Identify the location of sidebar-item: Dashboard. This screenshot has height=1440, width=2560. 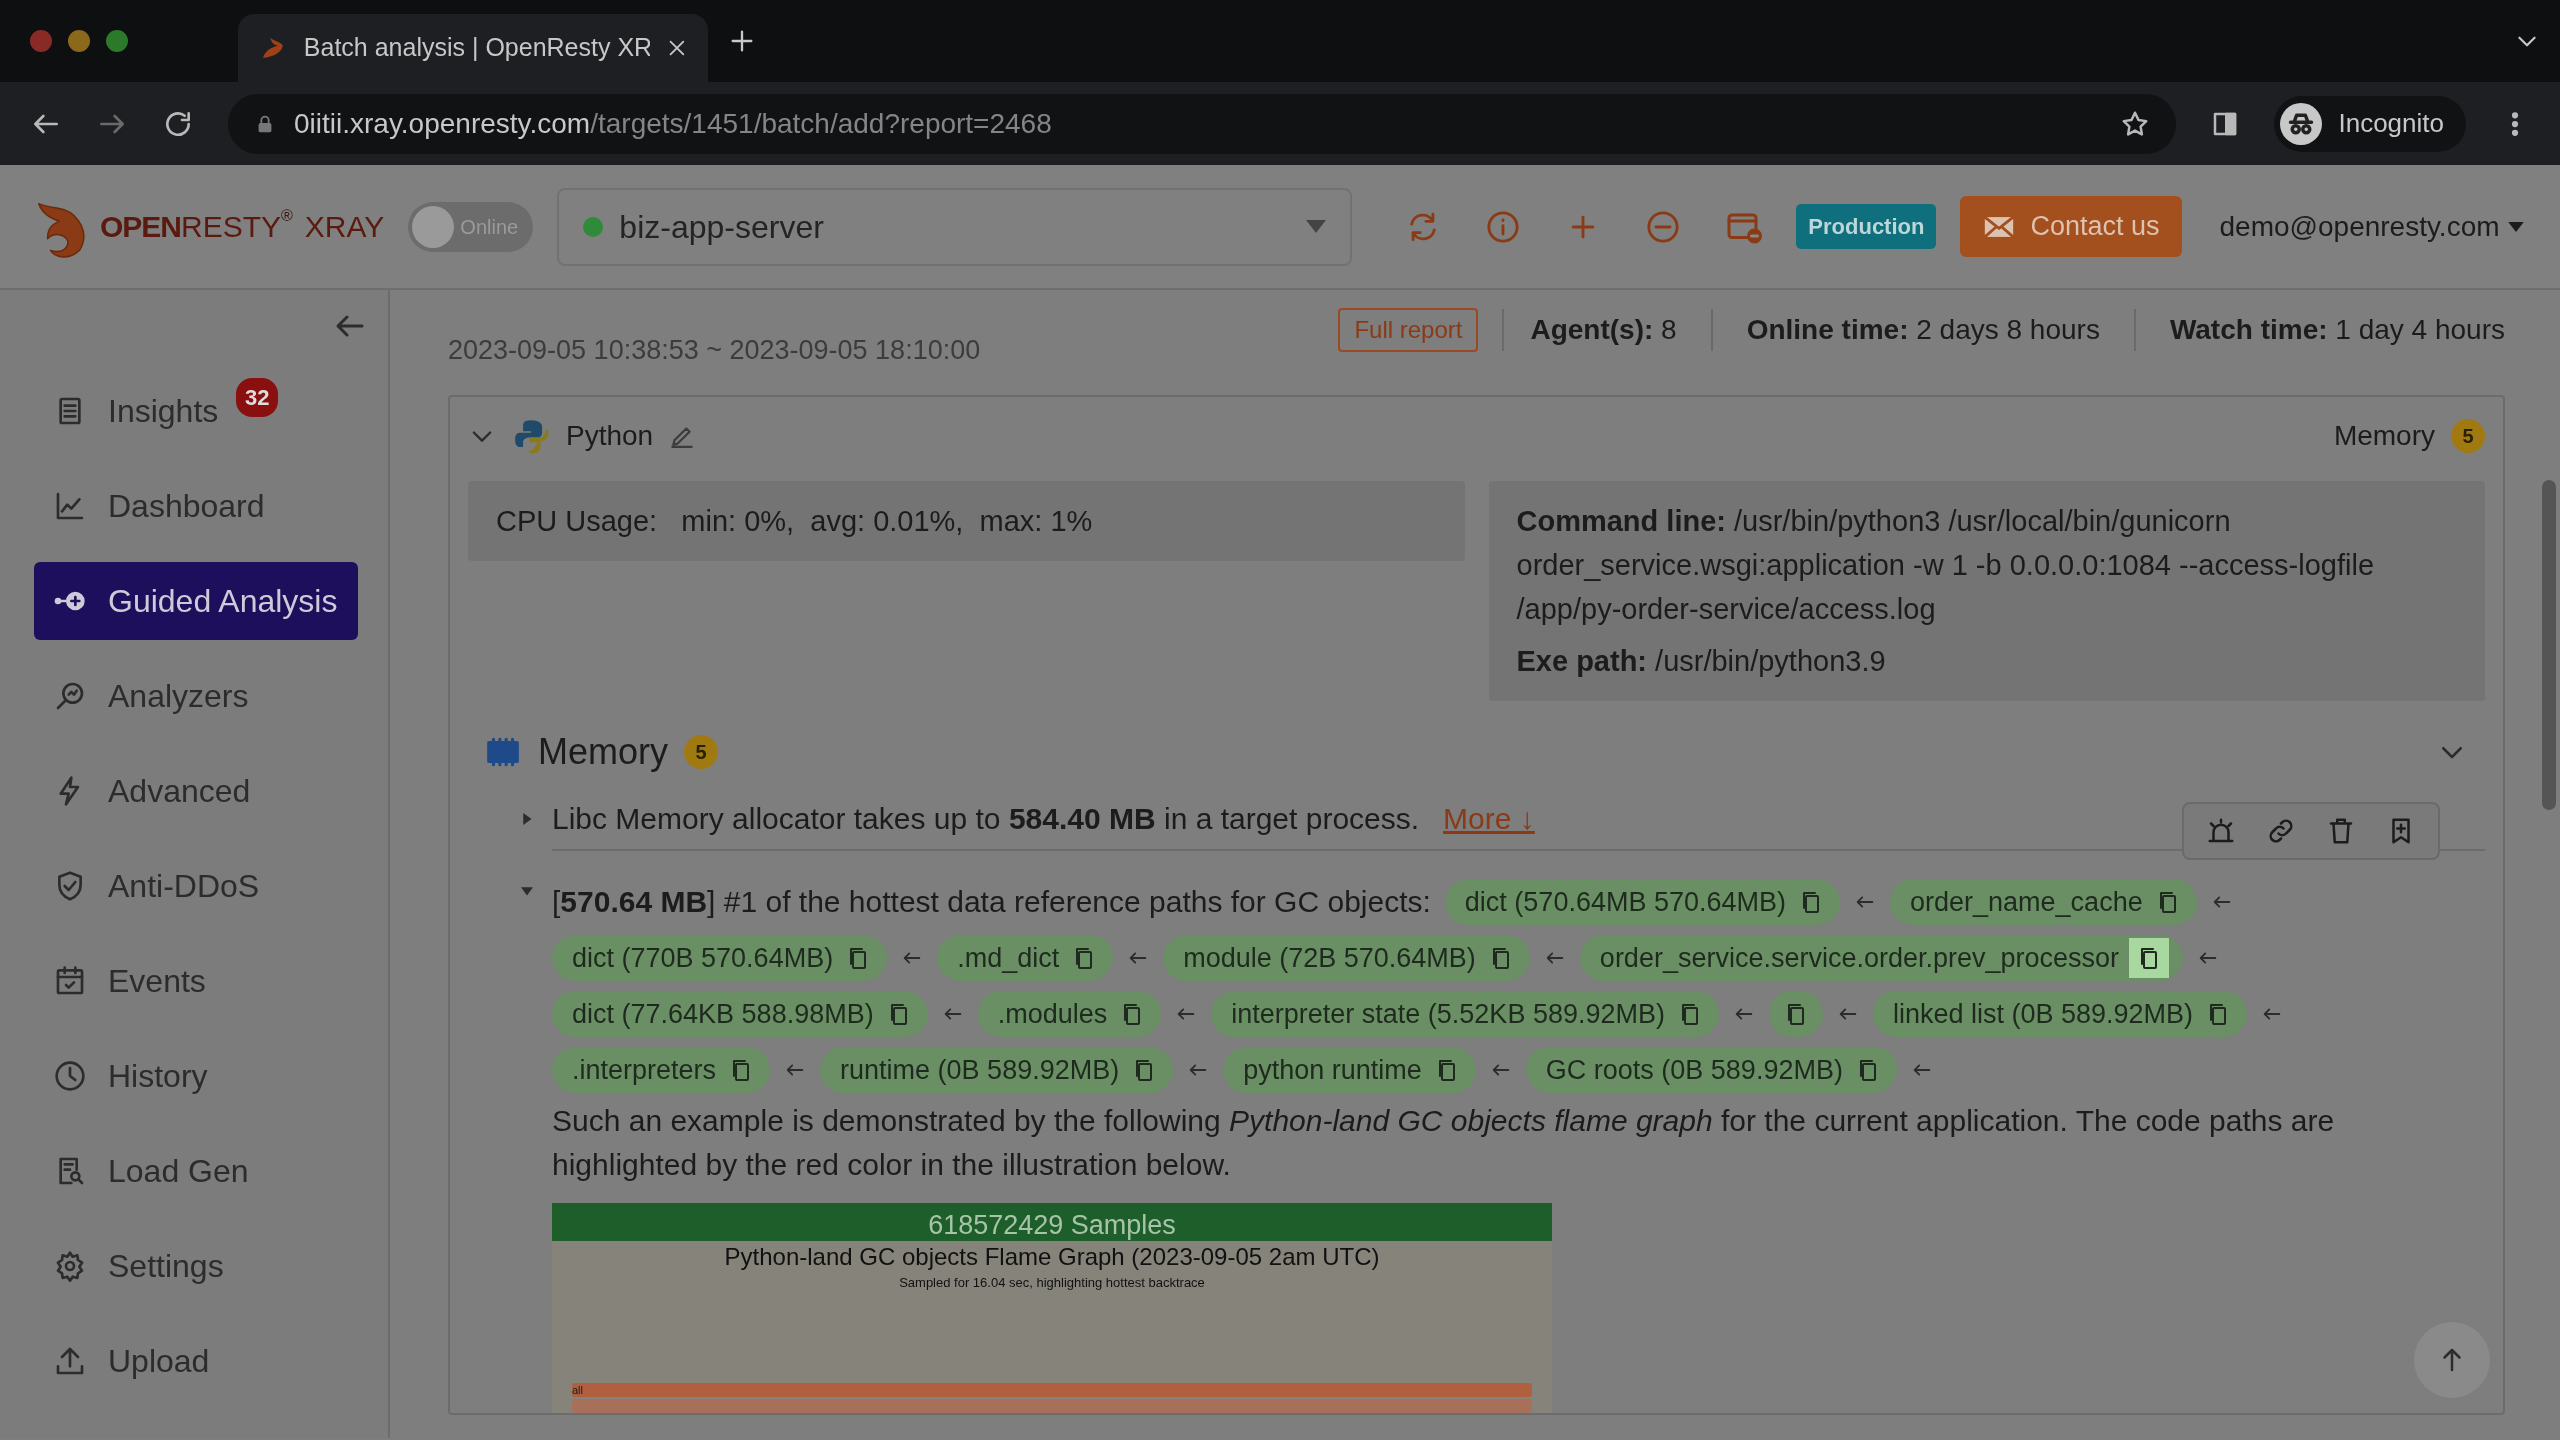
(196, 506).